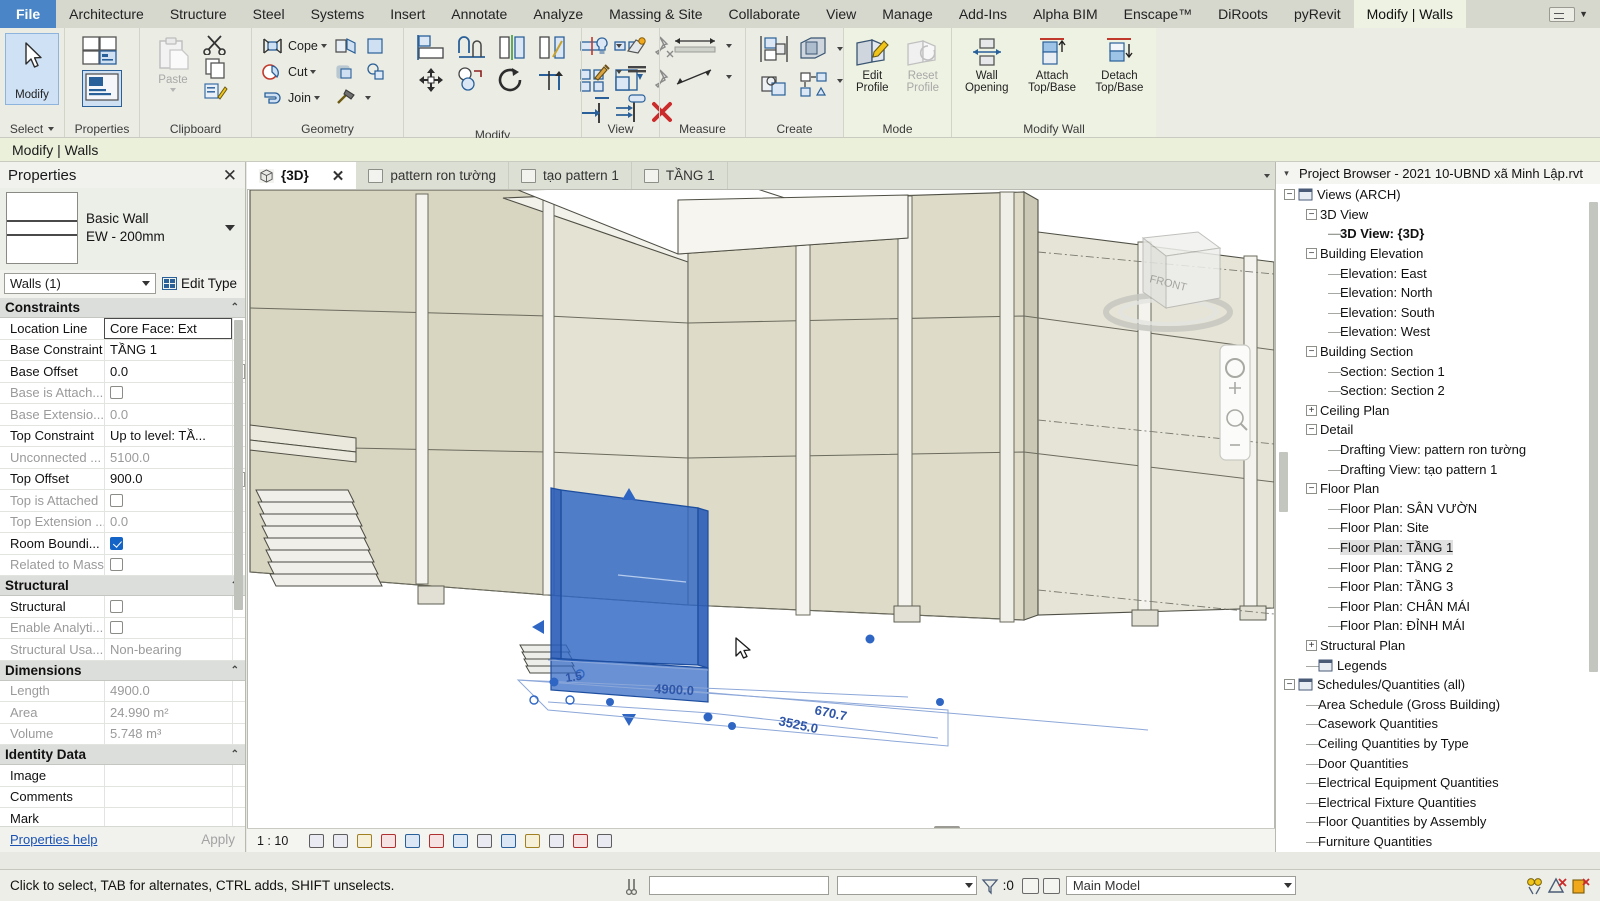  What do you see at coordinates (637, 45) in the screenshot?
I see `hide-category-button` at bounding box center [637, 45].